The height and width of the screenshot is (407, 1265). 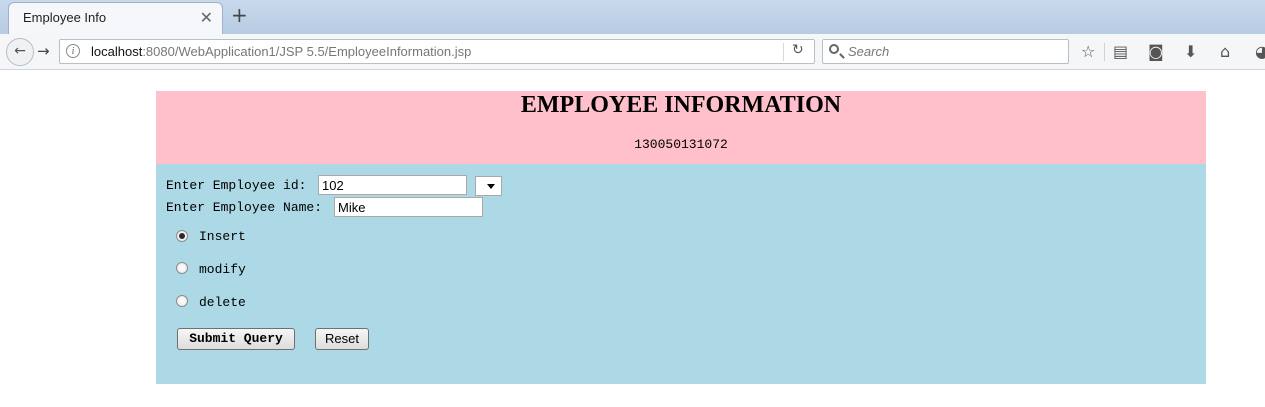 I want to click on employee-name-label: Enter Employee Name:, so click(x=244, y=207).